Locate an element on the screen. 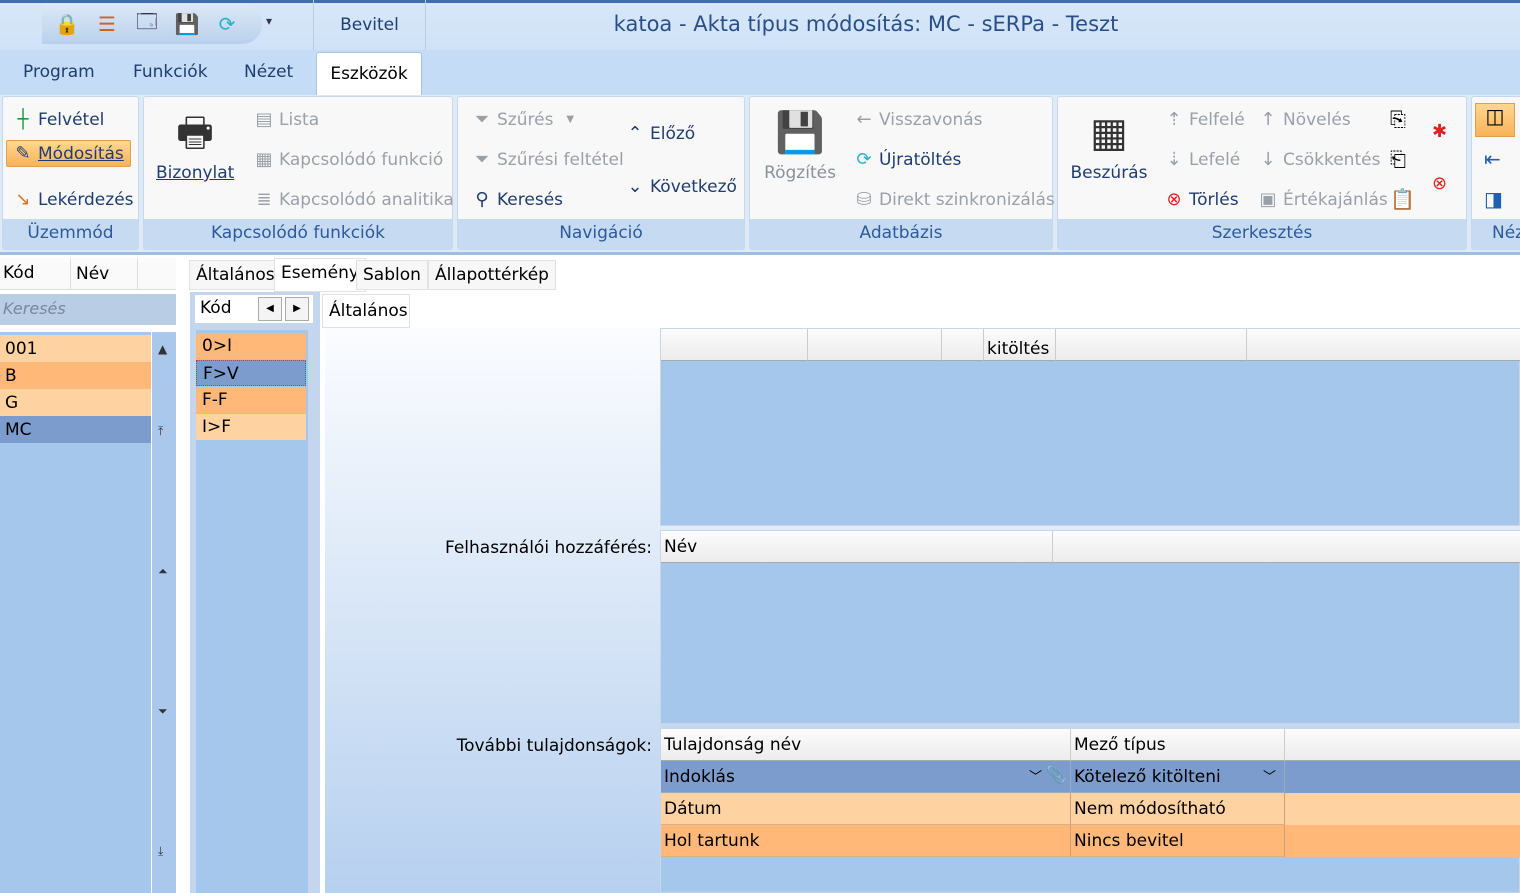 This screenshot has height=893, width=1520. lista-button: ▤ Lista is located at coordinates (285, 119).